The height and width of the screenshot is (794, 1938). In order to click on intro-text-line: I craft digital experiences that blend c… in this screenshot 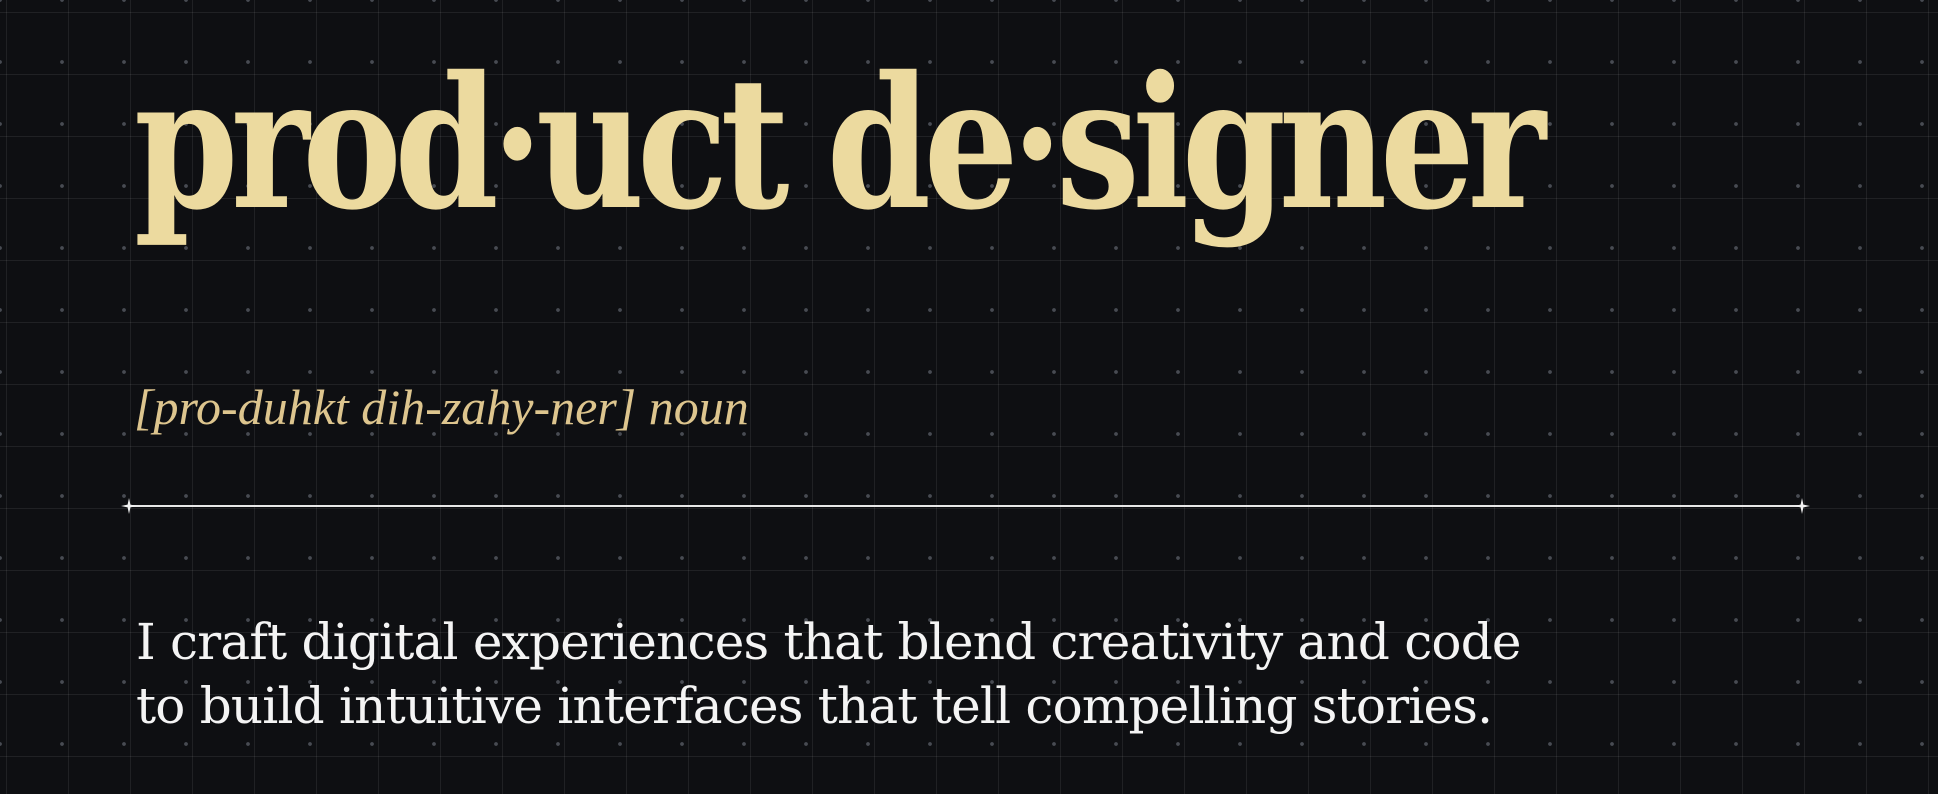, I will do `click(829, 642)`.